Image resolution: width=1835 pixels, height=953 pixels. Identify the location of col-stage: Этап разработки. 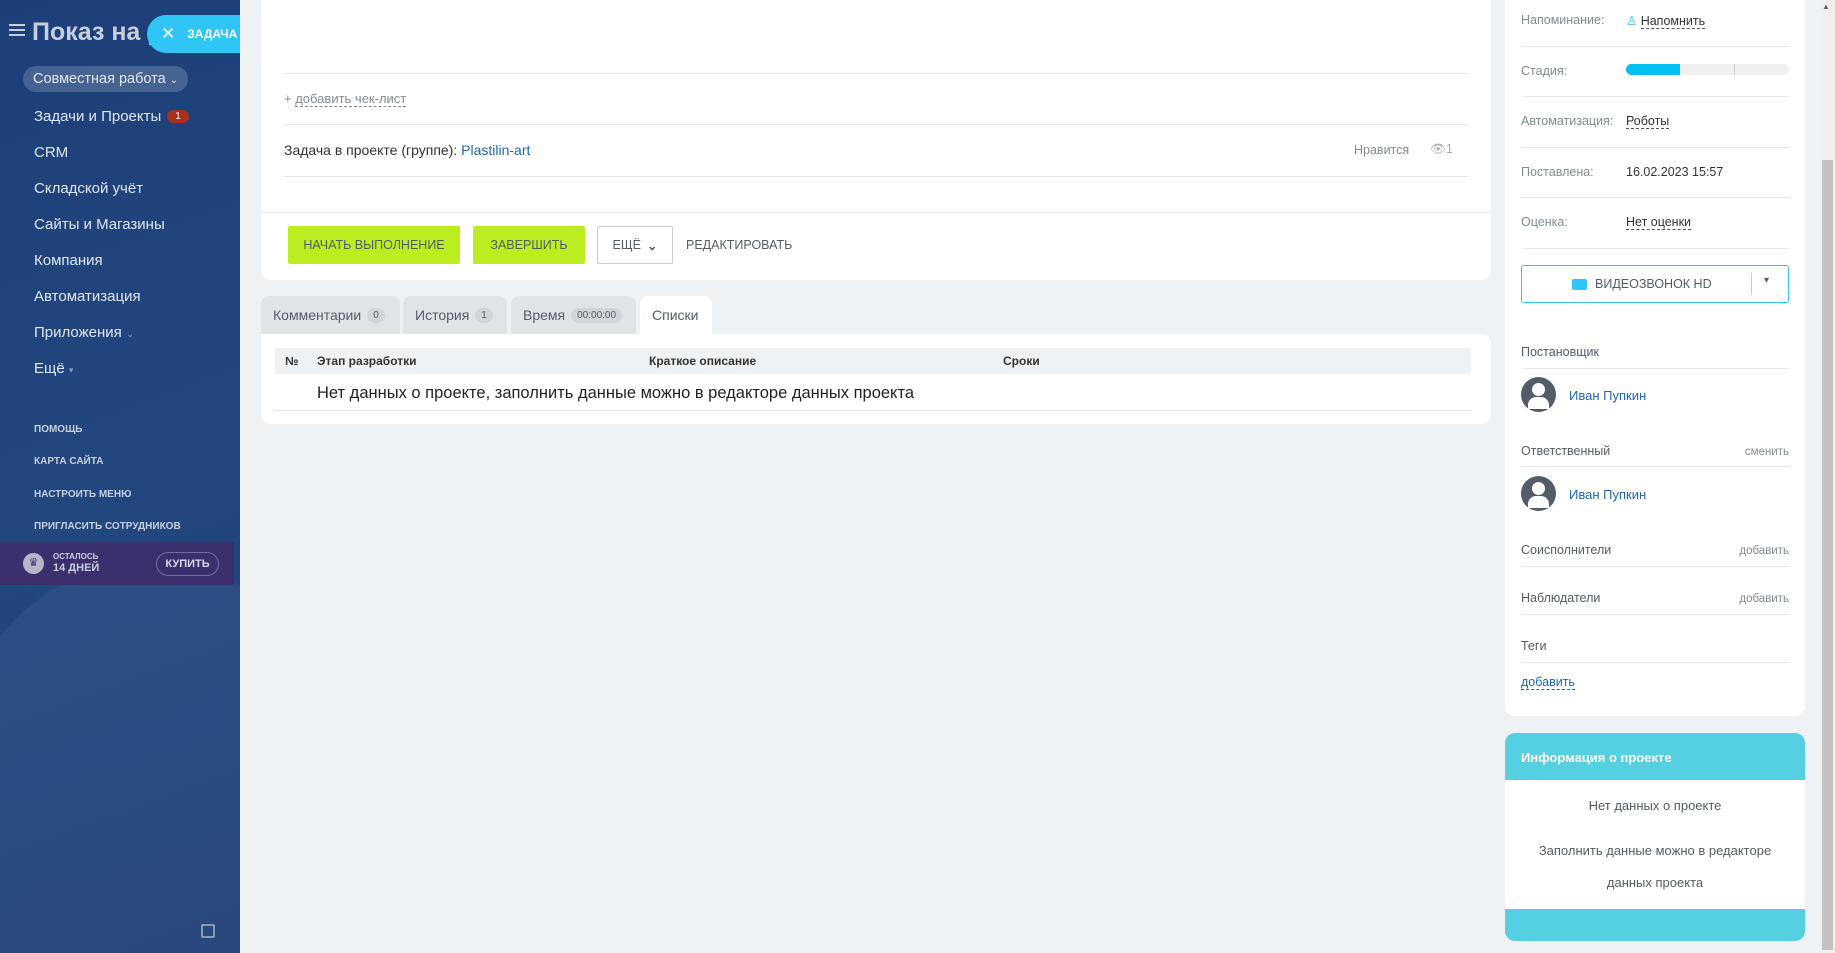
(367, 361).